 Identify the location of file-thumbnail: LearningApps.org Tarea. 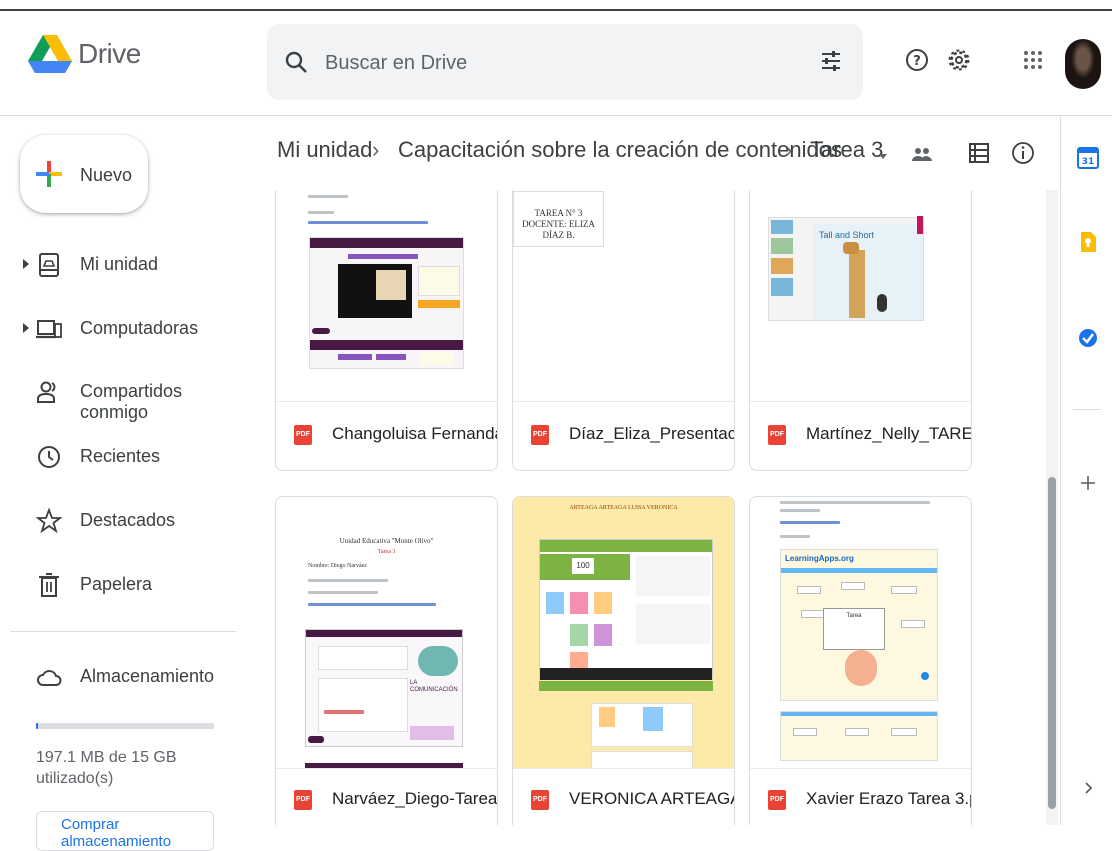
(860, 633).